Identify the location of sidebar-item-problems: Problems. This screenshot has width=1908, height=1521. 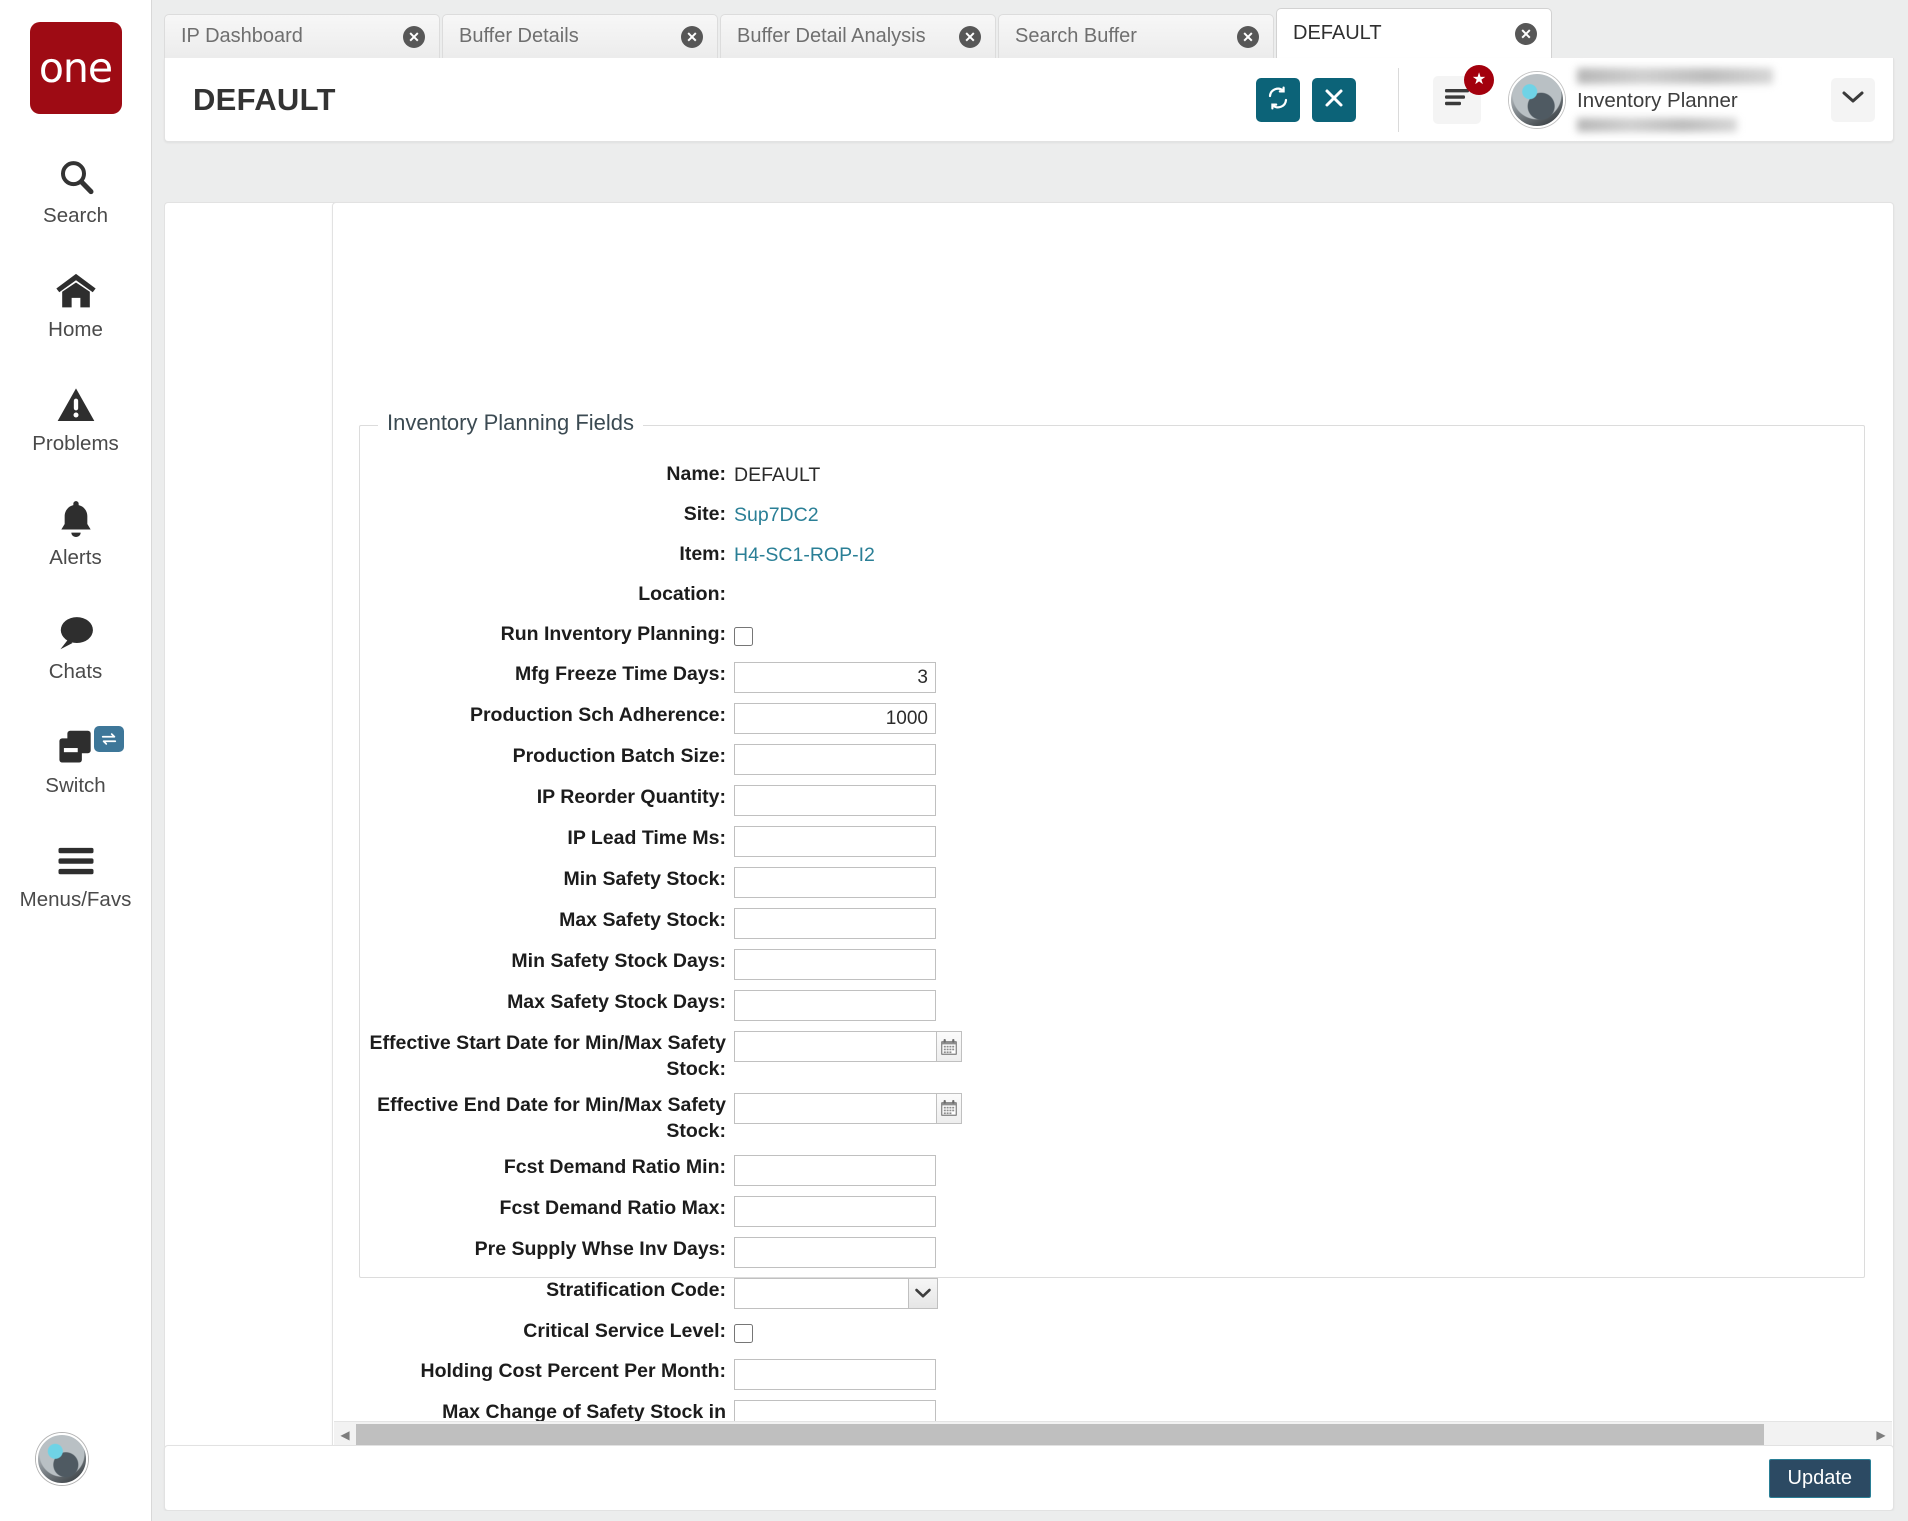
(76, 419).